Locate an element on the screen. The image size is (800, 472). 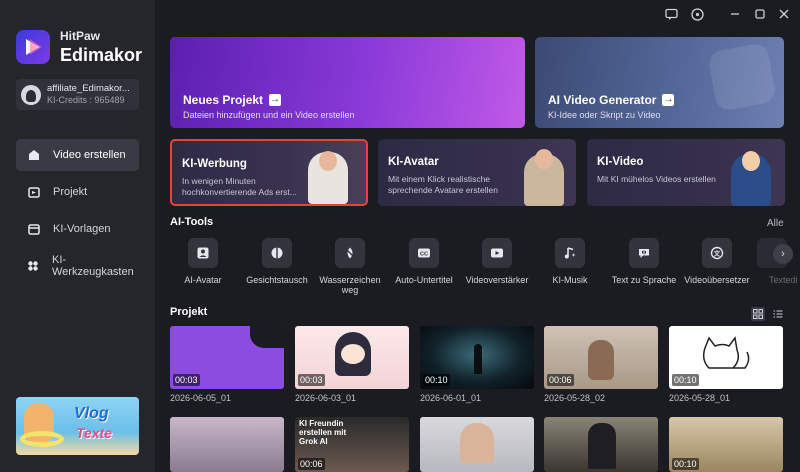
sidebar-item-video-erstellen: Video erstellen is located at coordinates (77, 155).